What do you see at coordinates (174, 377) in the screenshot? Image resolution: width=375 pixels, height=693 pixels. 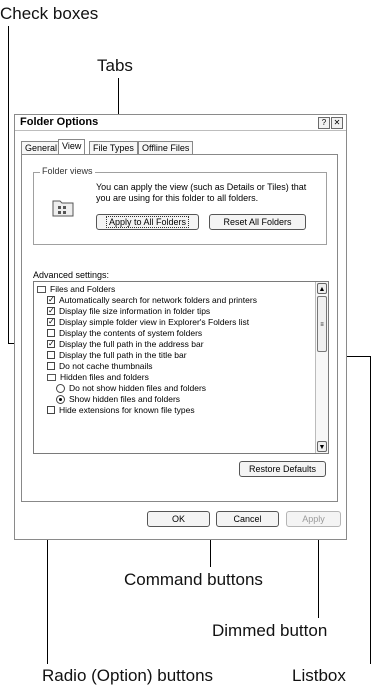 I see `list-item: Hidden files and folders` at bounding box center [174, 377].